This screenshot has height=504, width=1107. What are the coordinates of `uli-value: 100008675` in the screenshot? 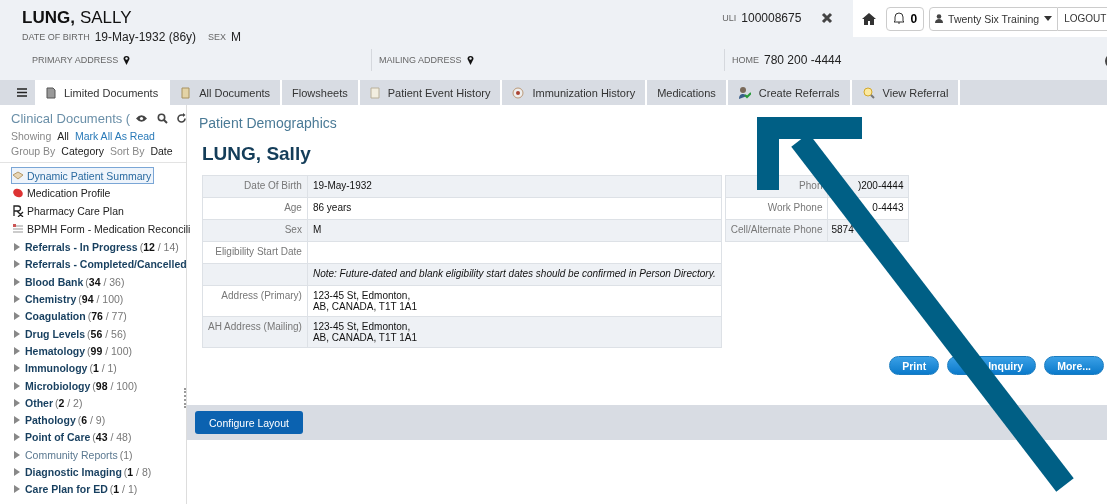 It's located at (771, 18).